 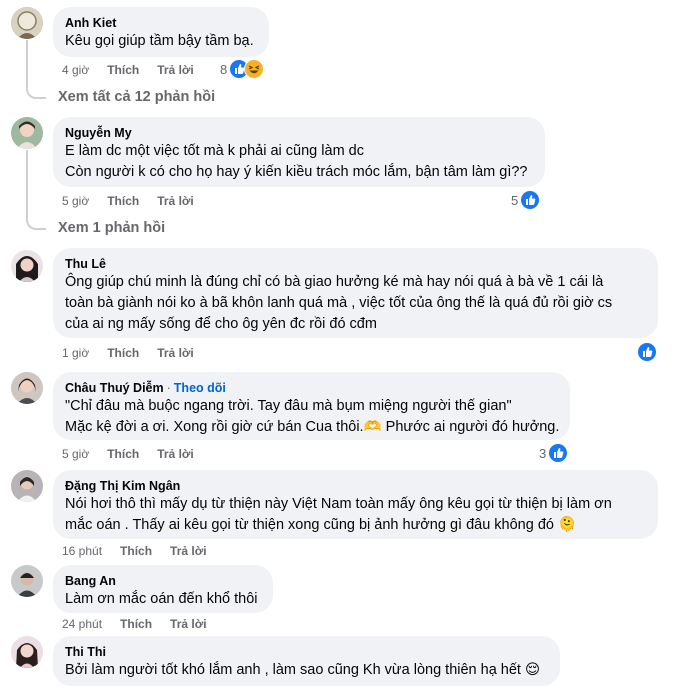 I want to click on comment-author: Anh Kiet, so click(x=161, y=23).